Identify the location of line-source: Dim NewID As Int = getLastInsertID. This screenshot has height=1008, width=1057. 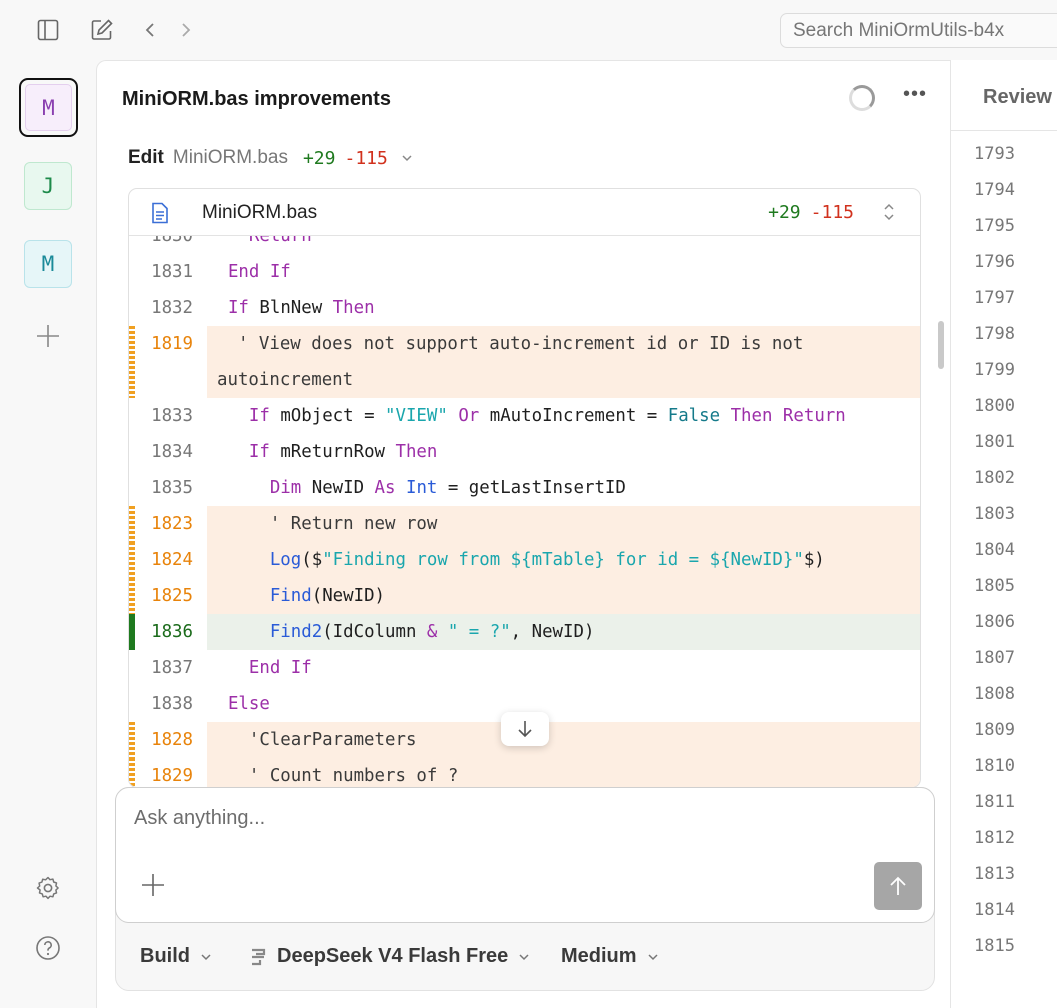
(563, 488).